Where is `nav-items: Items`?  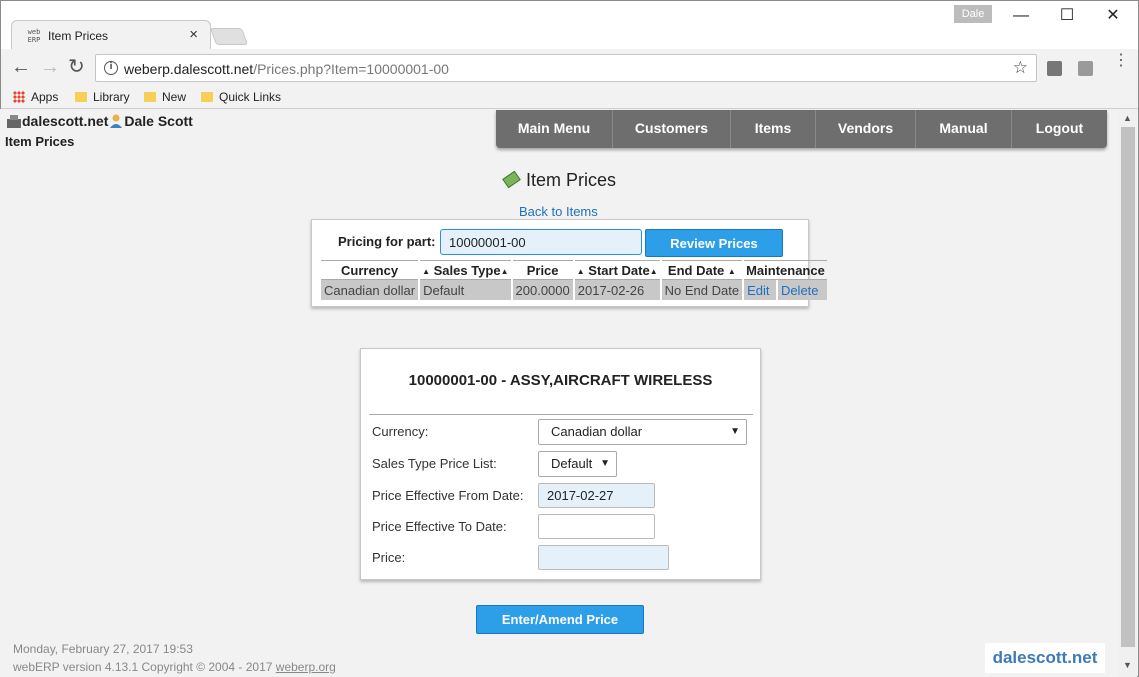
nav-items: Items is located at coordinates (773, 129).